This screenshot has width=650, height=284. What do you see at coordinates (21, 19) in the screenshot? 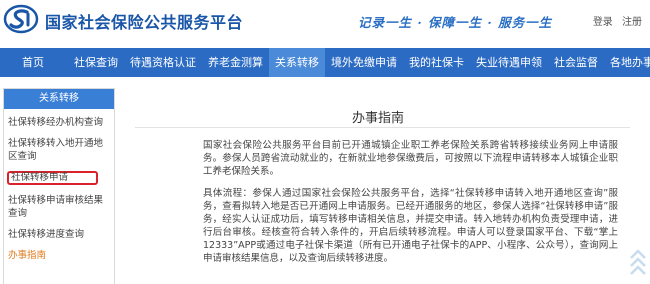
I see `social-insurance-logo` at bounding box center [21, 19].